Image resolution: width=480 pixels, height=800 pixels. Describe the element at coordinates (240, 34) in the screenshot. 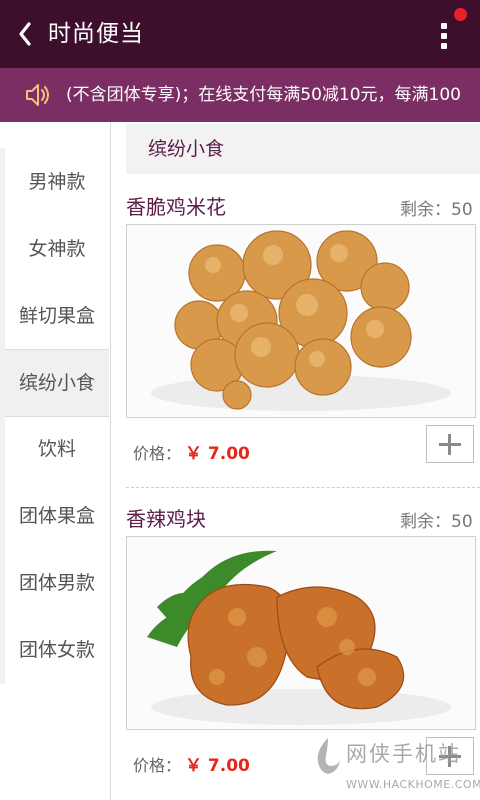

I see `app-header: 时尚便当` at that location.